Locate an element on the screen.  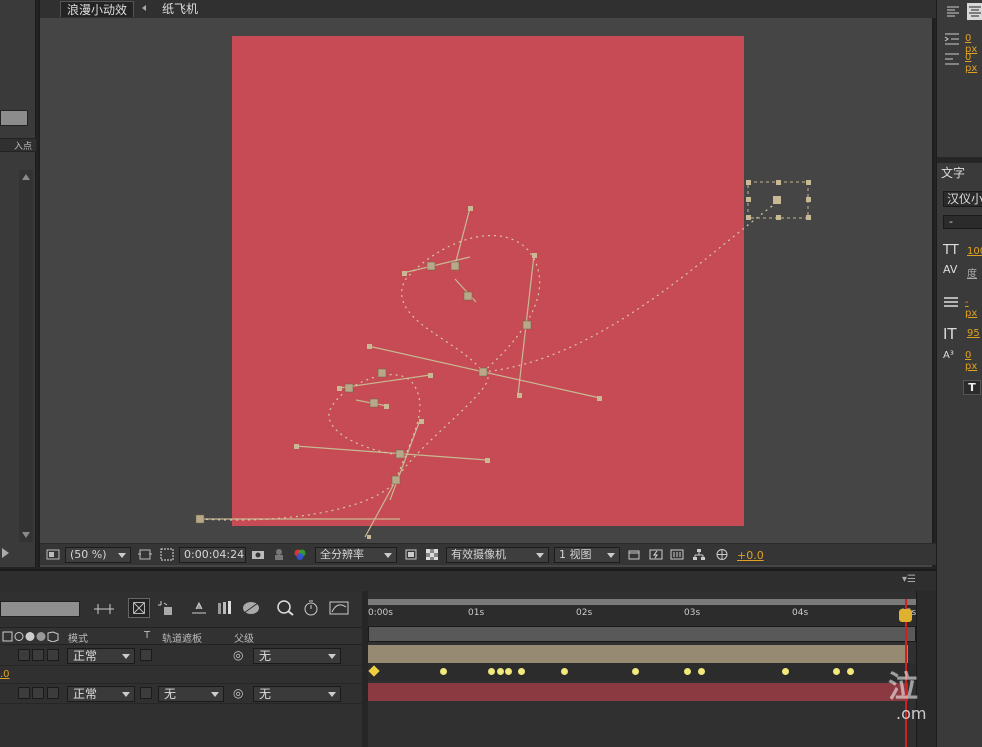
flowchart-icon is located at coordinates (699, 554).